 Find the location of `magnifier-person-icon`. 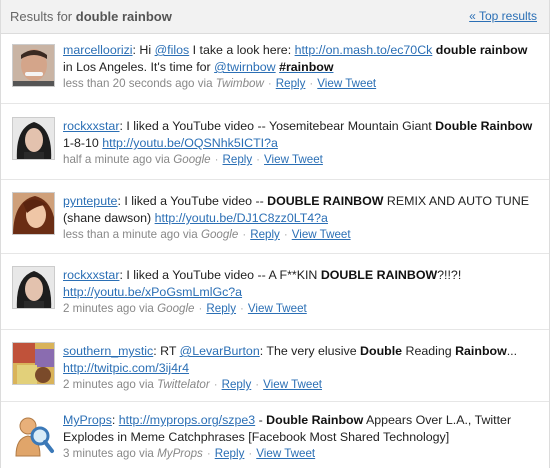

magnifier-person-icon is located at coordinates (33, 435).